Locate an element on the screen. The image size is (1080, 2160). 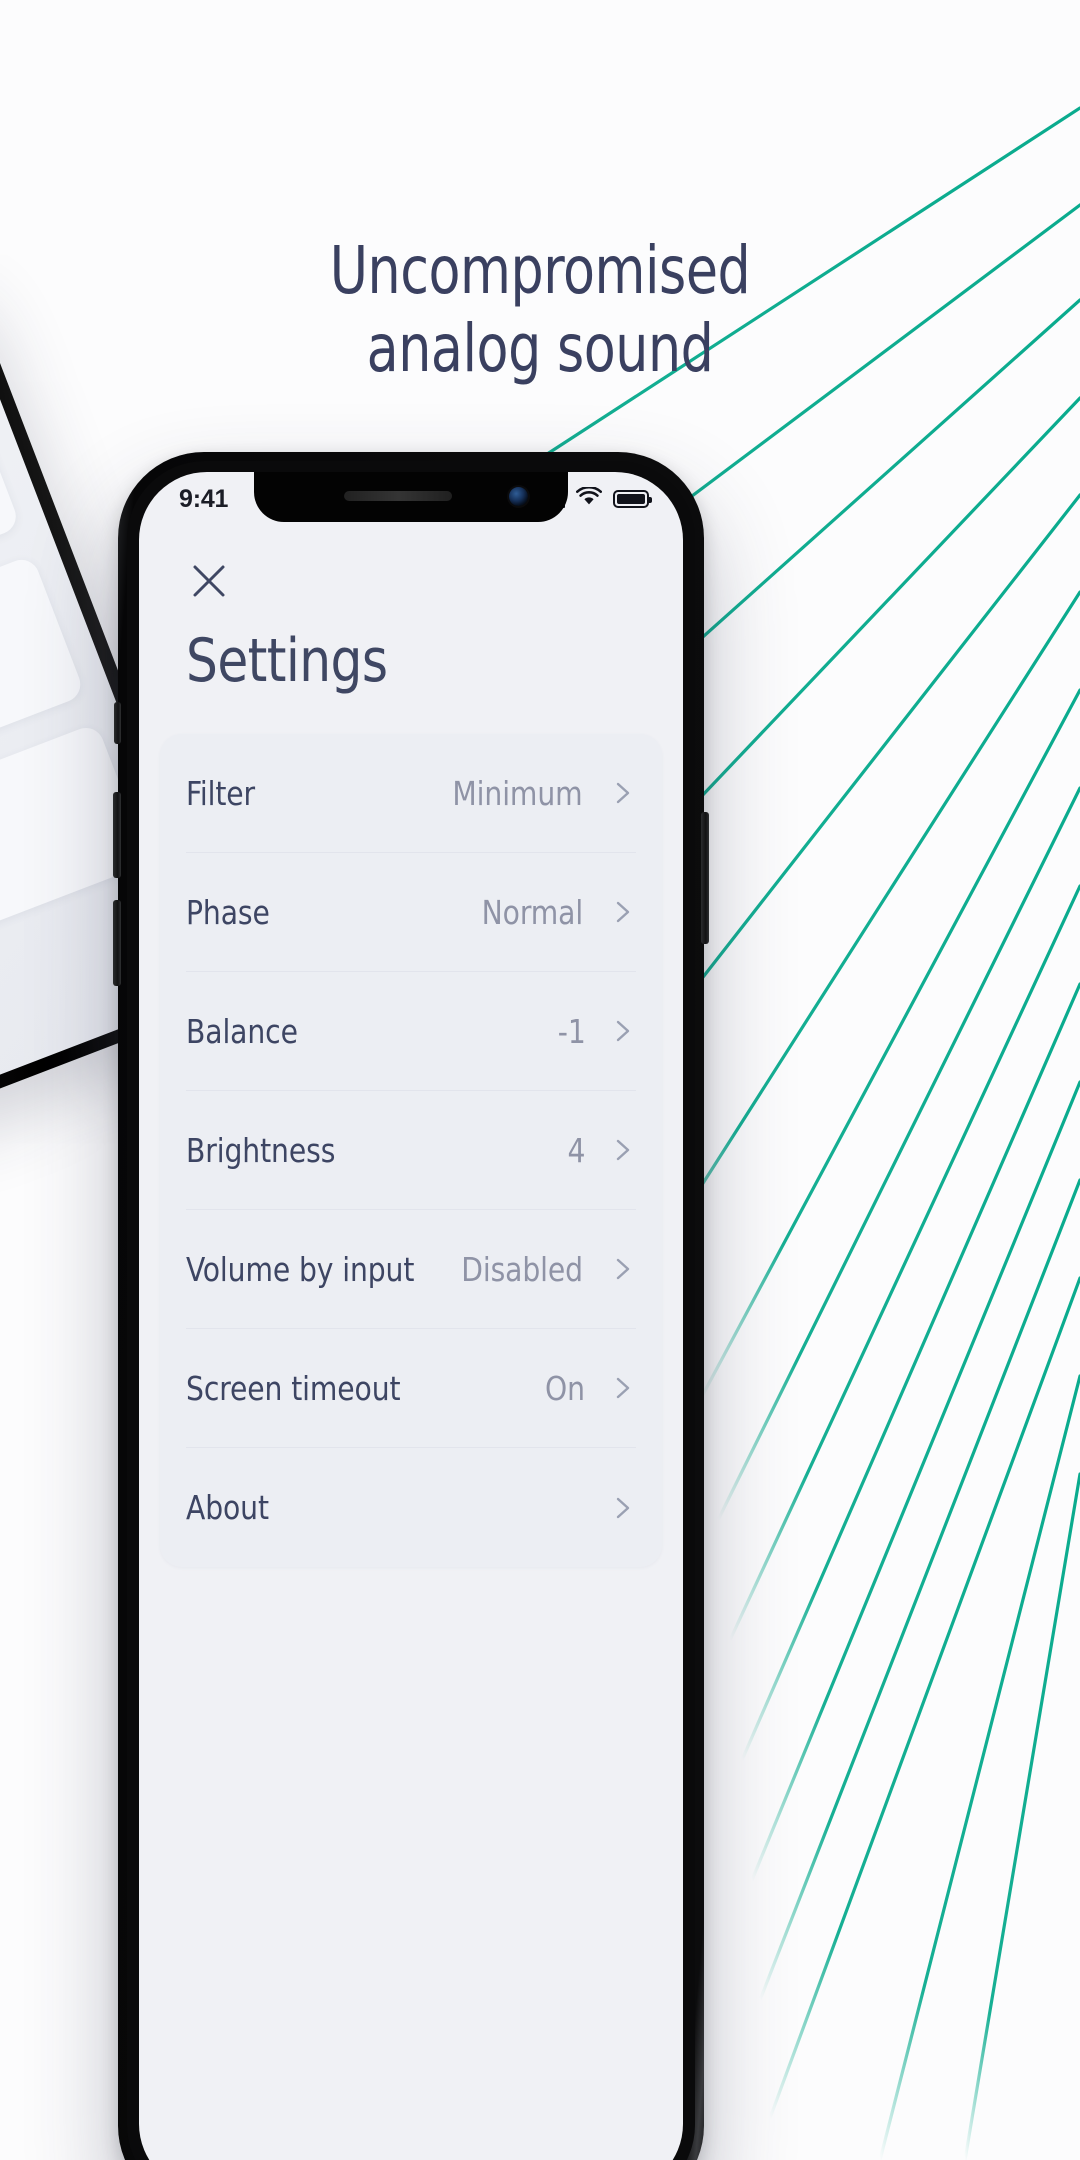
row-label: Brightness is located at coordinates (261, 1150).